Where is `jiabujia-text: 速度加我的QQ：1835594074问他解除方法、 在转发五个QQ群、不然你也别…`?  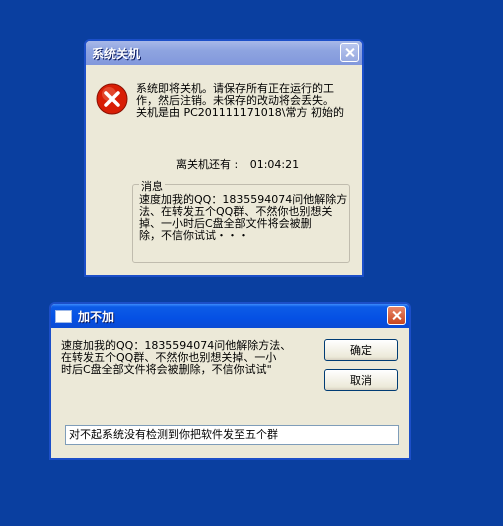 jiabujia-text: 速度加我的QQ：1835594074问他解除方法、 在转发五个QQ群、不然你也别… is located at coordinates (176, 358).